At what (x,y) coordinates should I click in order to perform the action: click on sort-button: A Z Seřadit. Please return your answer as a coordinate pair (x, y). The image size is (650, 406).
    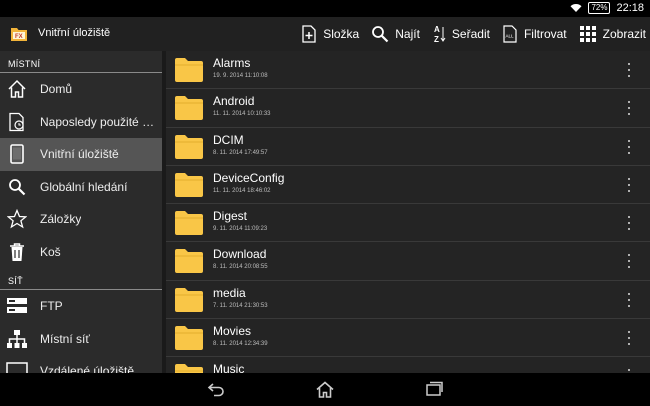
    Looking at the image, I should click on (459, 34).